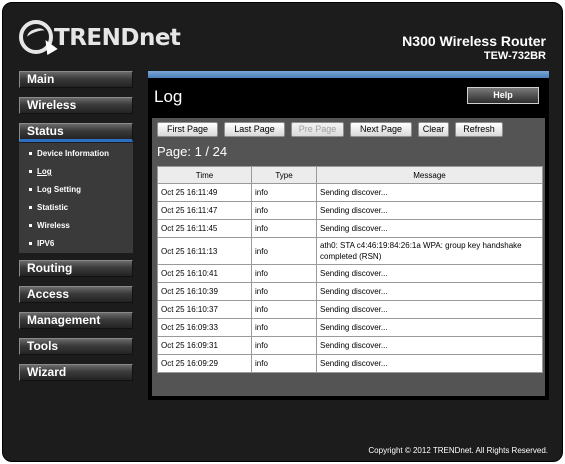 This screenshot has width=565, height=464. What do you see at coordinates (204, 251) in the screenshot?
I see `cell-time: Oct 25 16:11:13` at bounding box center [204, 251].